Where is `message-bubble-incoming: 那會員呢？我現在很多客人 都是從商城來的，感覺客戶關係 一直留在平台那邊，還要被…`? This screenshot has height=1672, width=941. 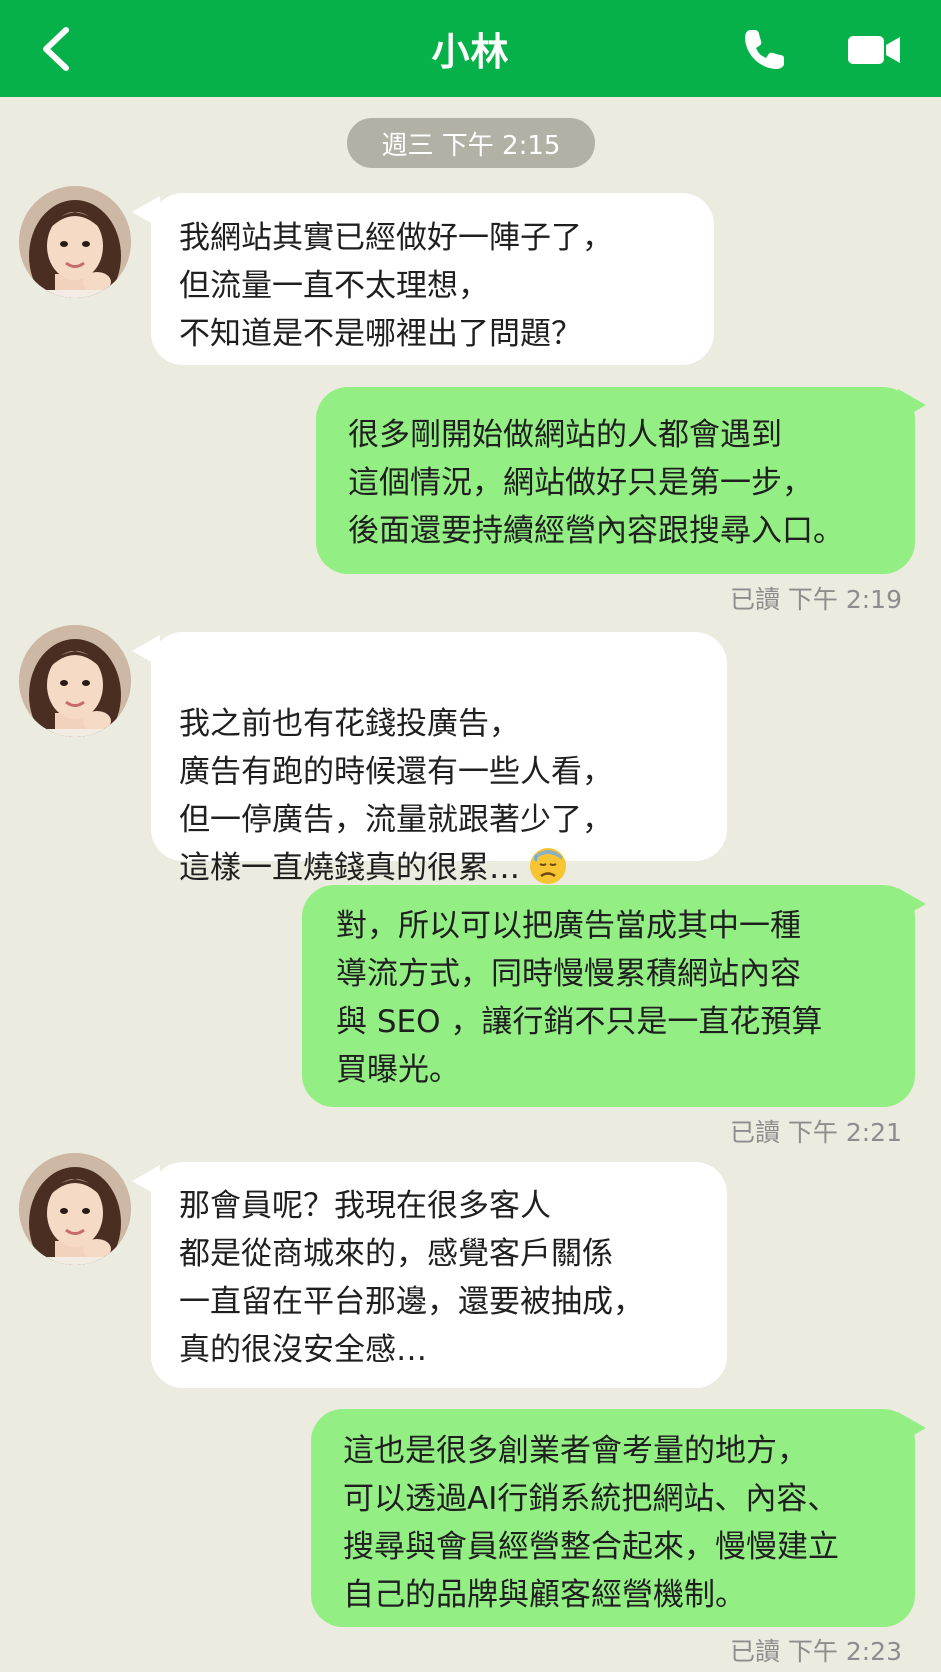 message-bubble-incoming: 那會員呢？我現在很多客人 都是從商城來的，感覺客戶關係 一直留在平台那邊，還要被… is located at coordinates (439, 1275).